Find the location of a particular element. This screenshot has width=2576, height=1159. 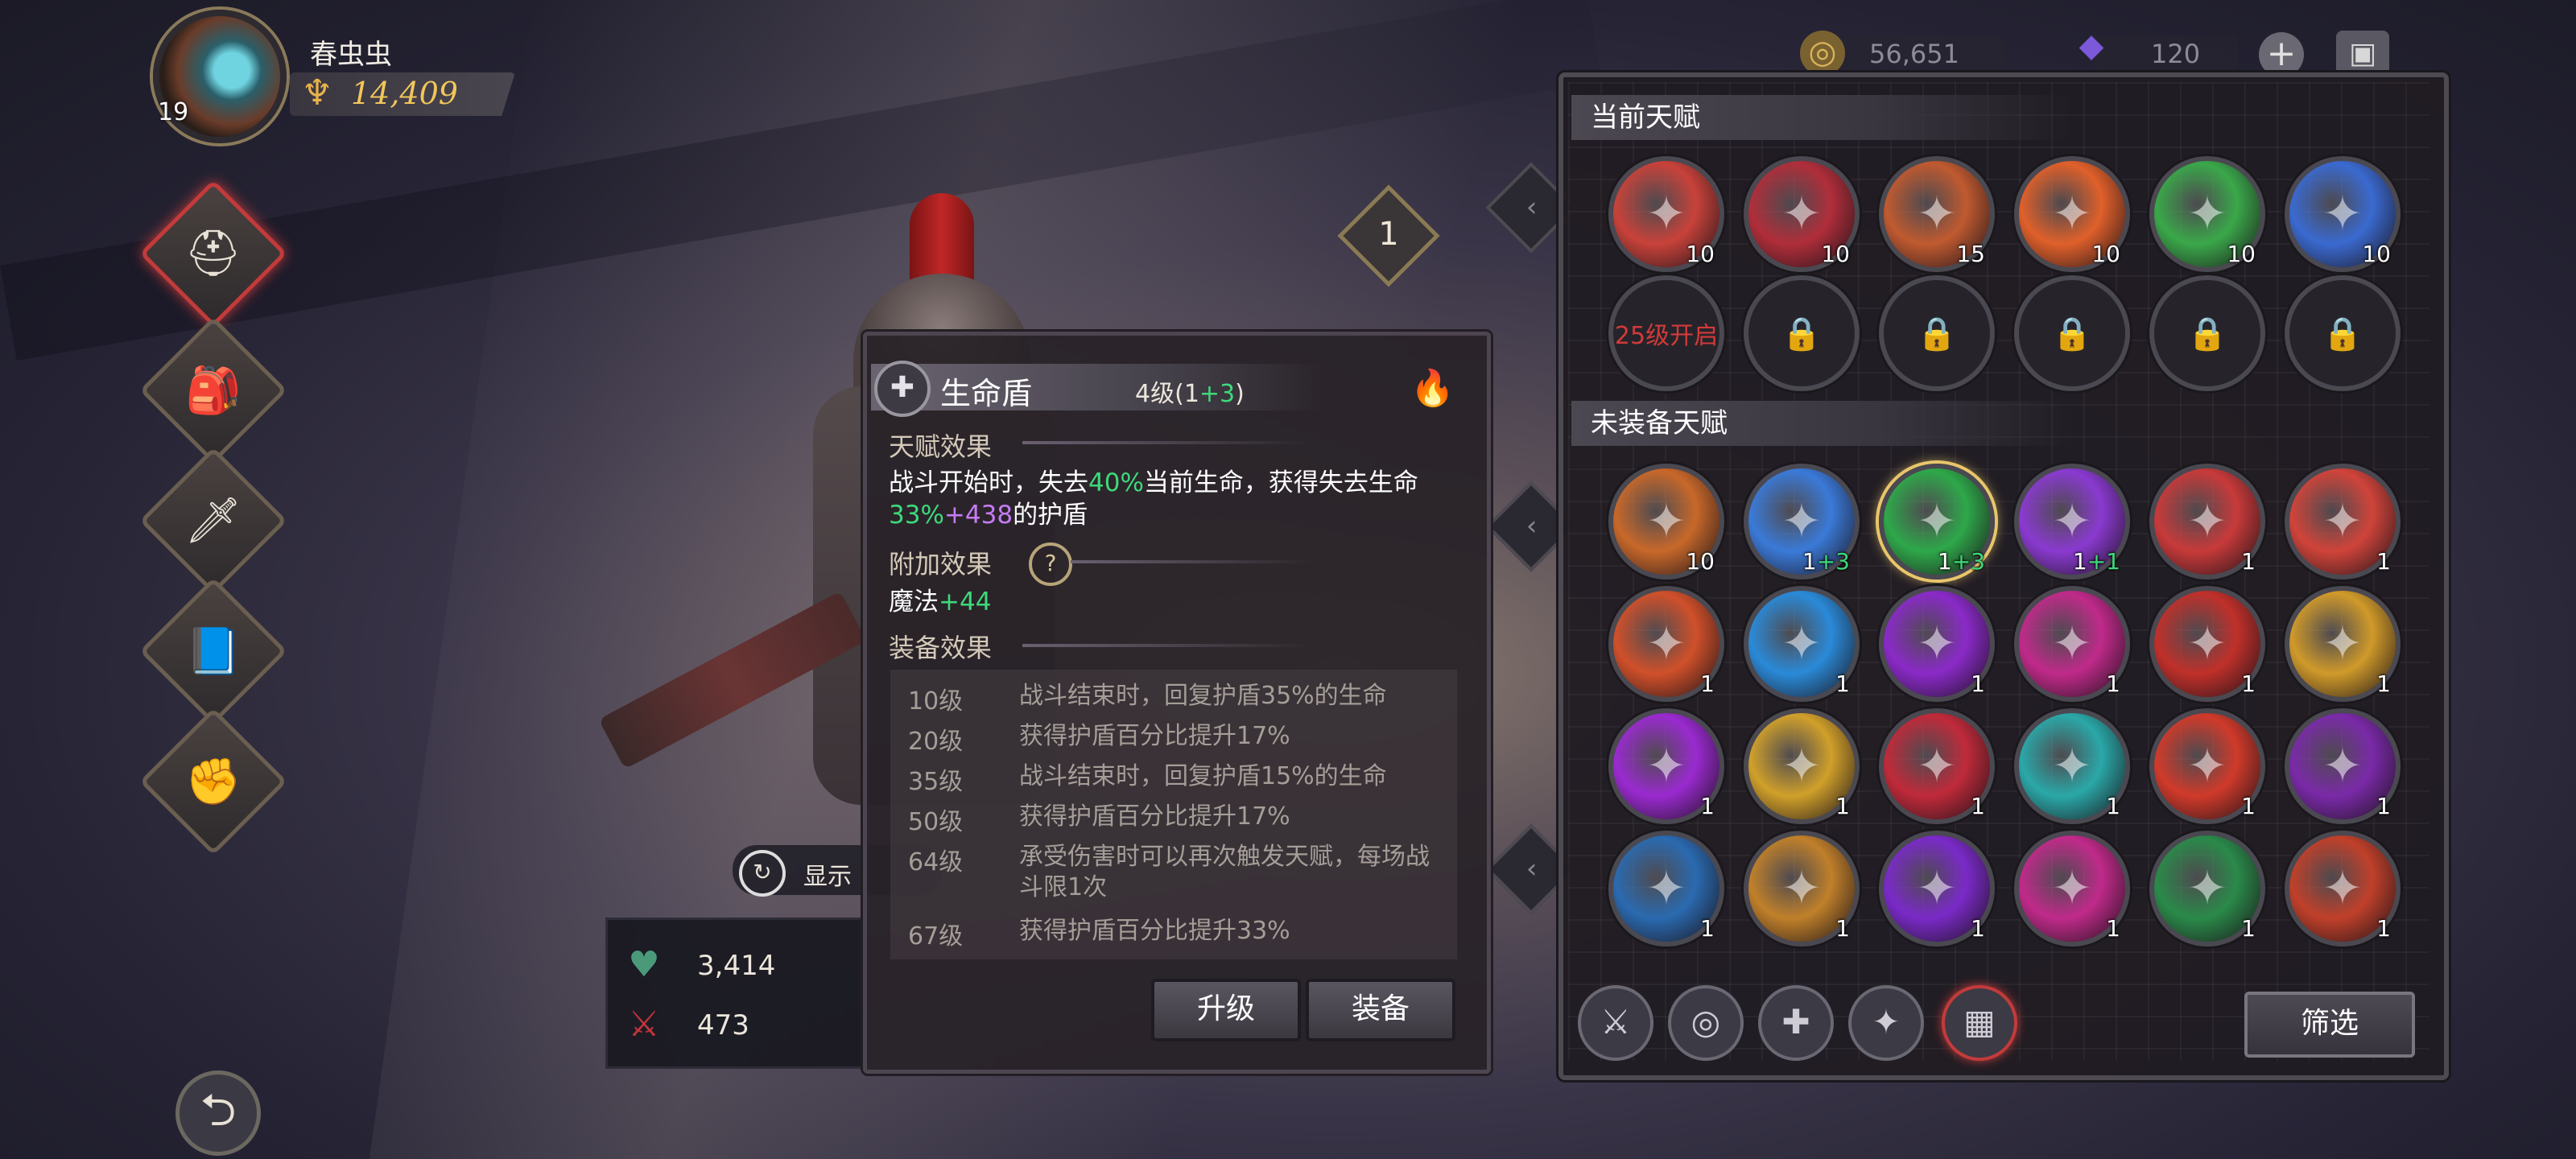

green-vortex-icon: ✦ is located at coordinates (2207, 214).